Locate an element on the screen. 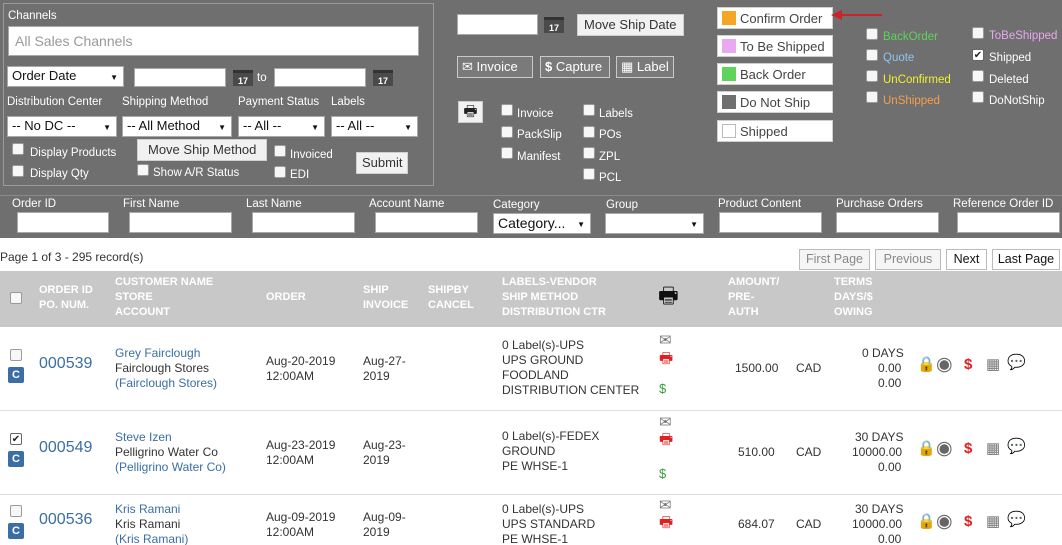 Image resolution: width=1062 pixels, height=545 pixels. customer-name-link: Steve Izen is located at coordinates (143, 437).